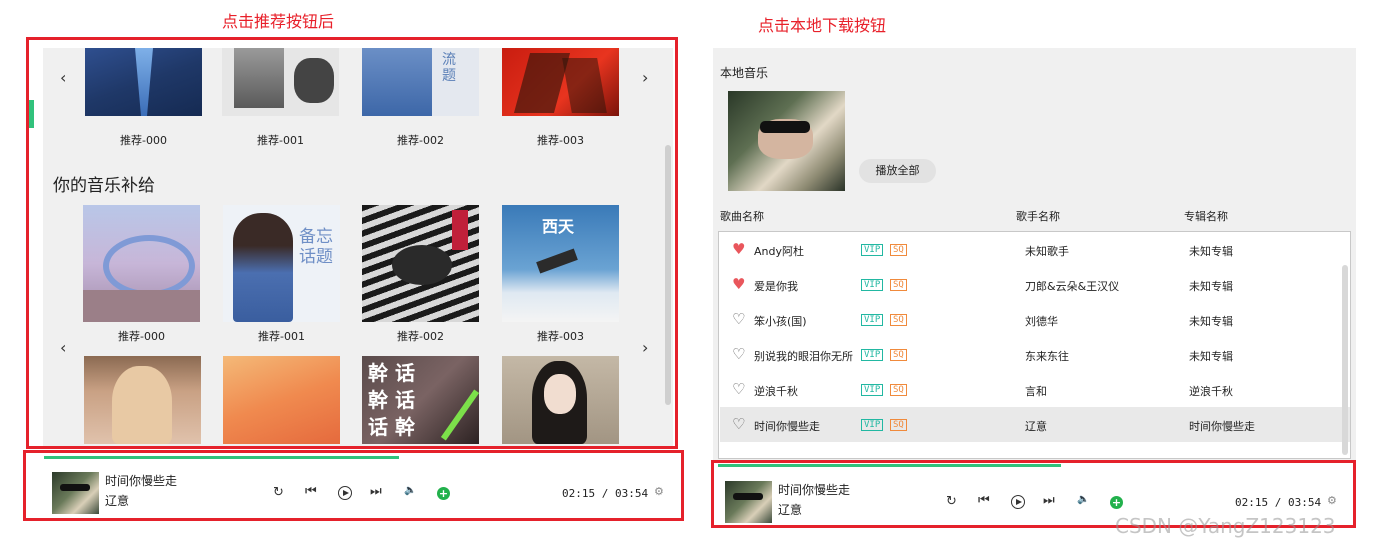 The image size is (1389, 552). What do you see at coordinates (742, 216) in the screenshot?
I see `header-song: 歌曲名称` at bounding box center [742, 216].